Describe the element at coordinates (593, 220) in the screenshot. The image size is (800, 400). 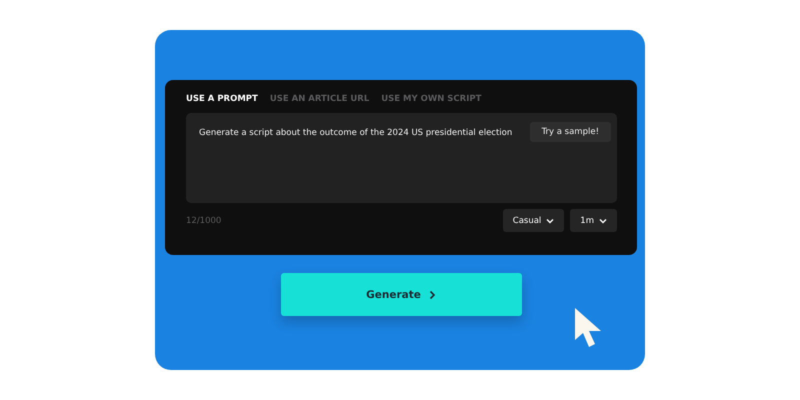
I see `dropdown: 1m` at that location.